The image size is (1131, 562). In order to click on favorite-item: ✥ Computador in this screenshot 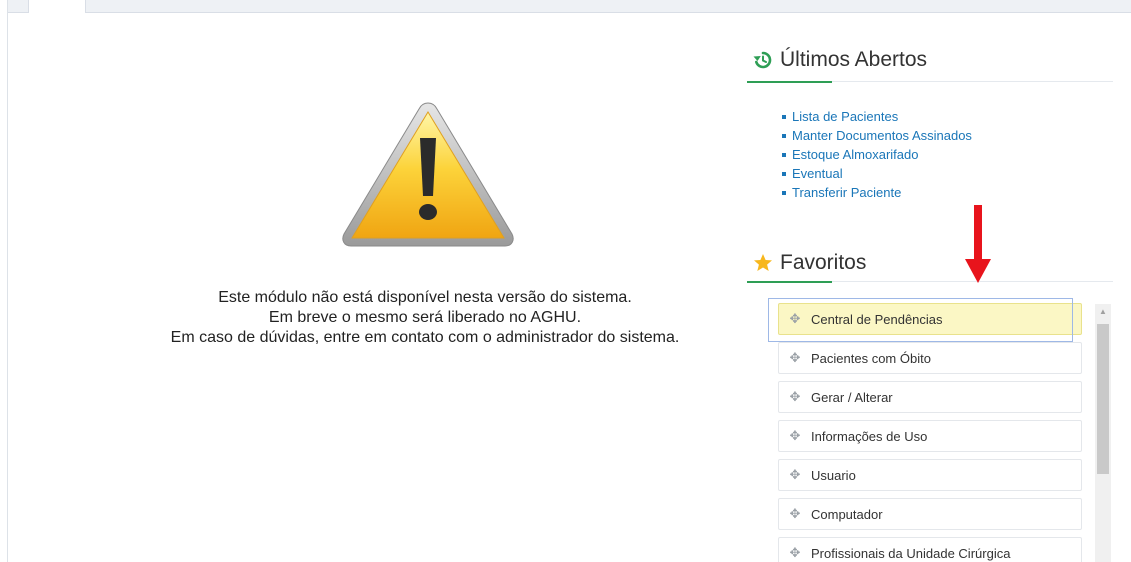, I will do `click(930, 514)`.